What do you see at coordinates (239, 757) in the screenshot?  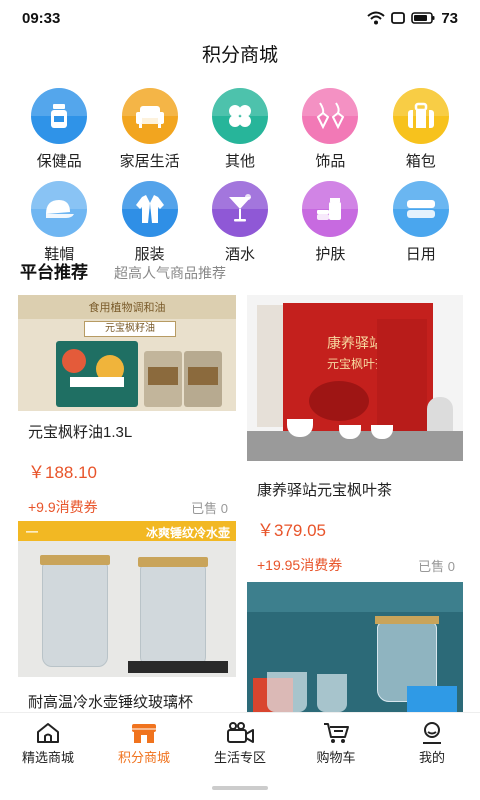 I see `tab-label: 生活专区` at bounding box center [239, 757].